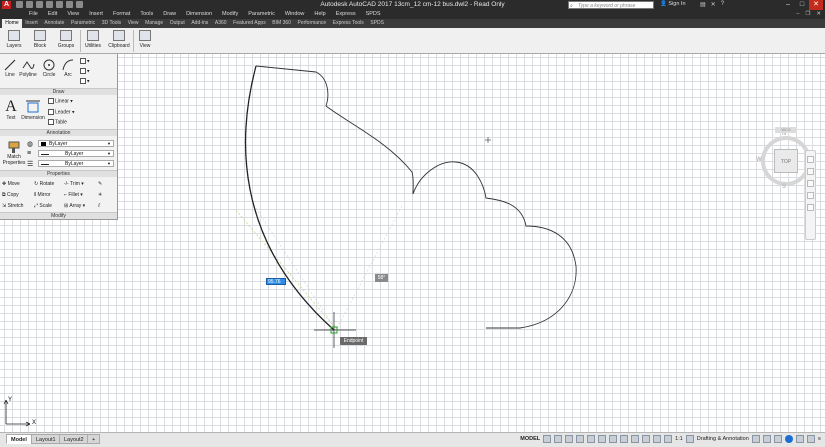 This screenshot has width=825, height=447. I want to click on menu-help: Help, so click(319, 14).